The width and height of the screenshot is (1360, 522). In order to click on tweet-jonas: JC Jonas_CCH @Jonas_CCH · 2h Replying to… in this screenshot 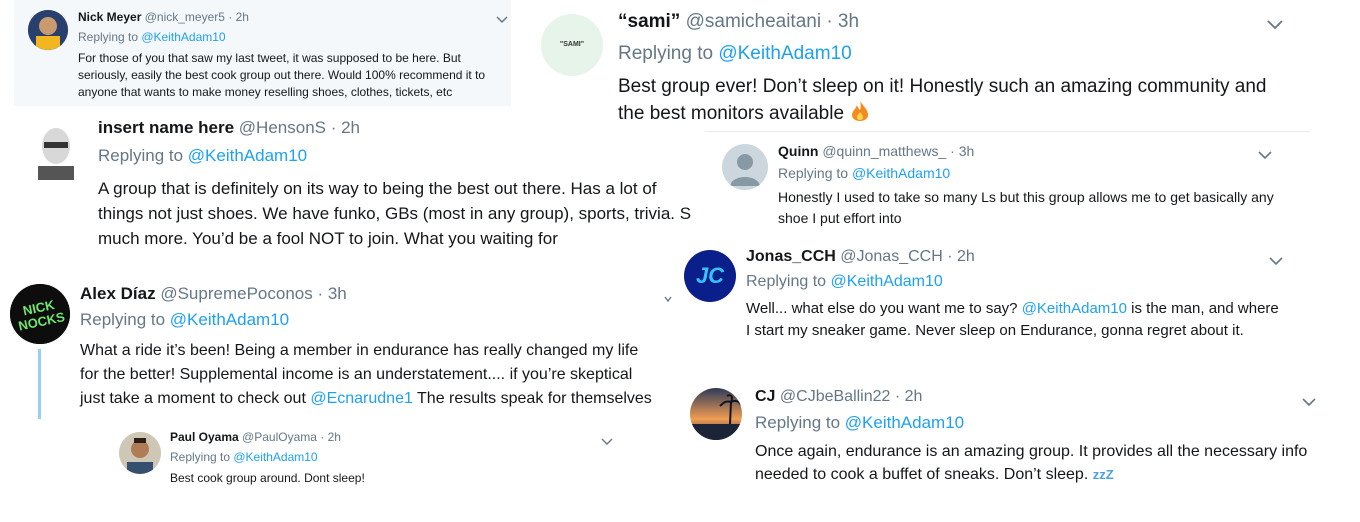, I will do `click(995, 295)`.